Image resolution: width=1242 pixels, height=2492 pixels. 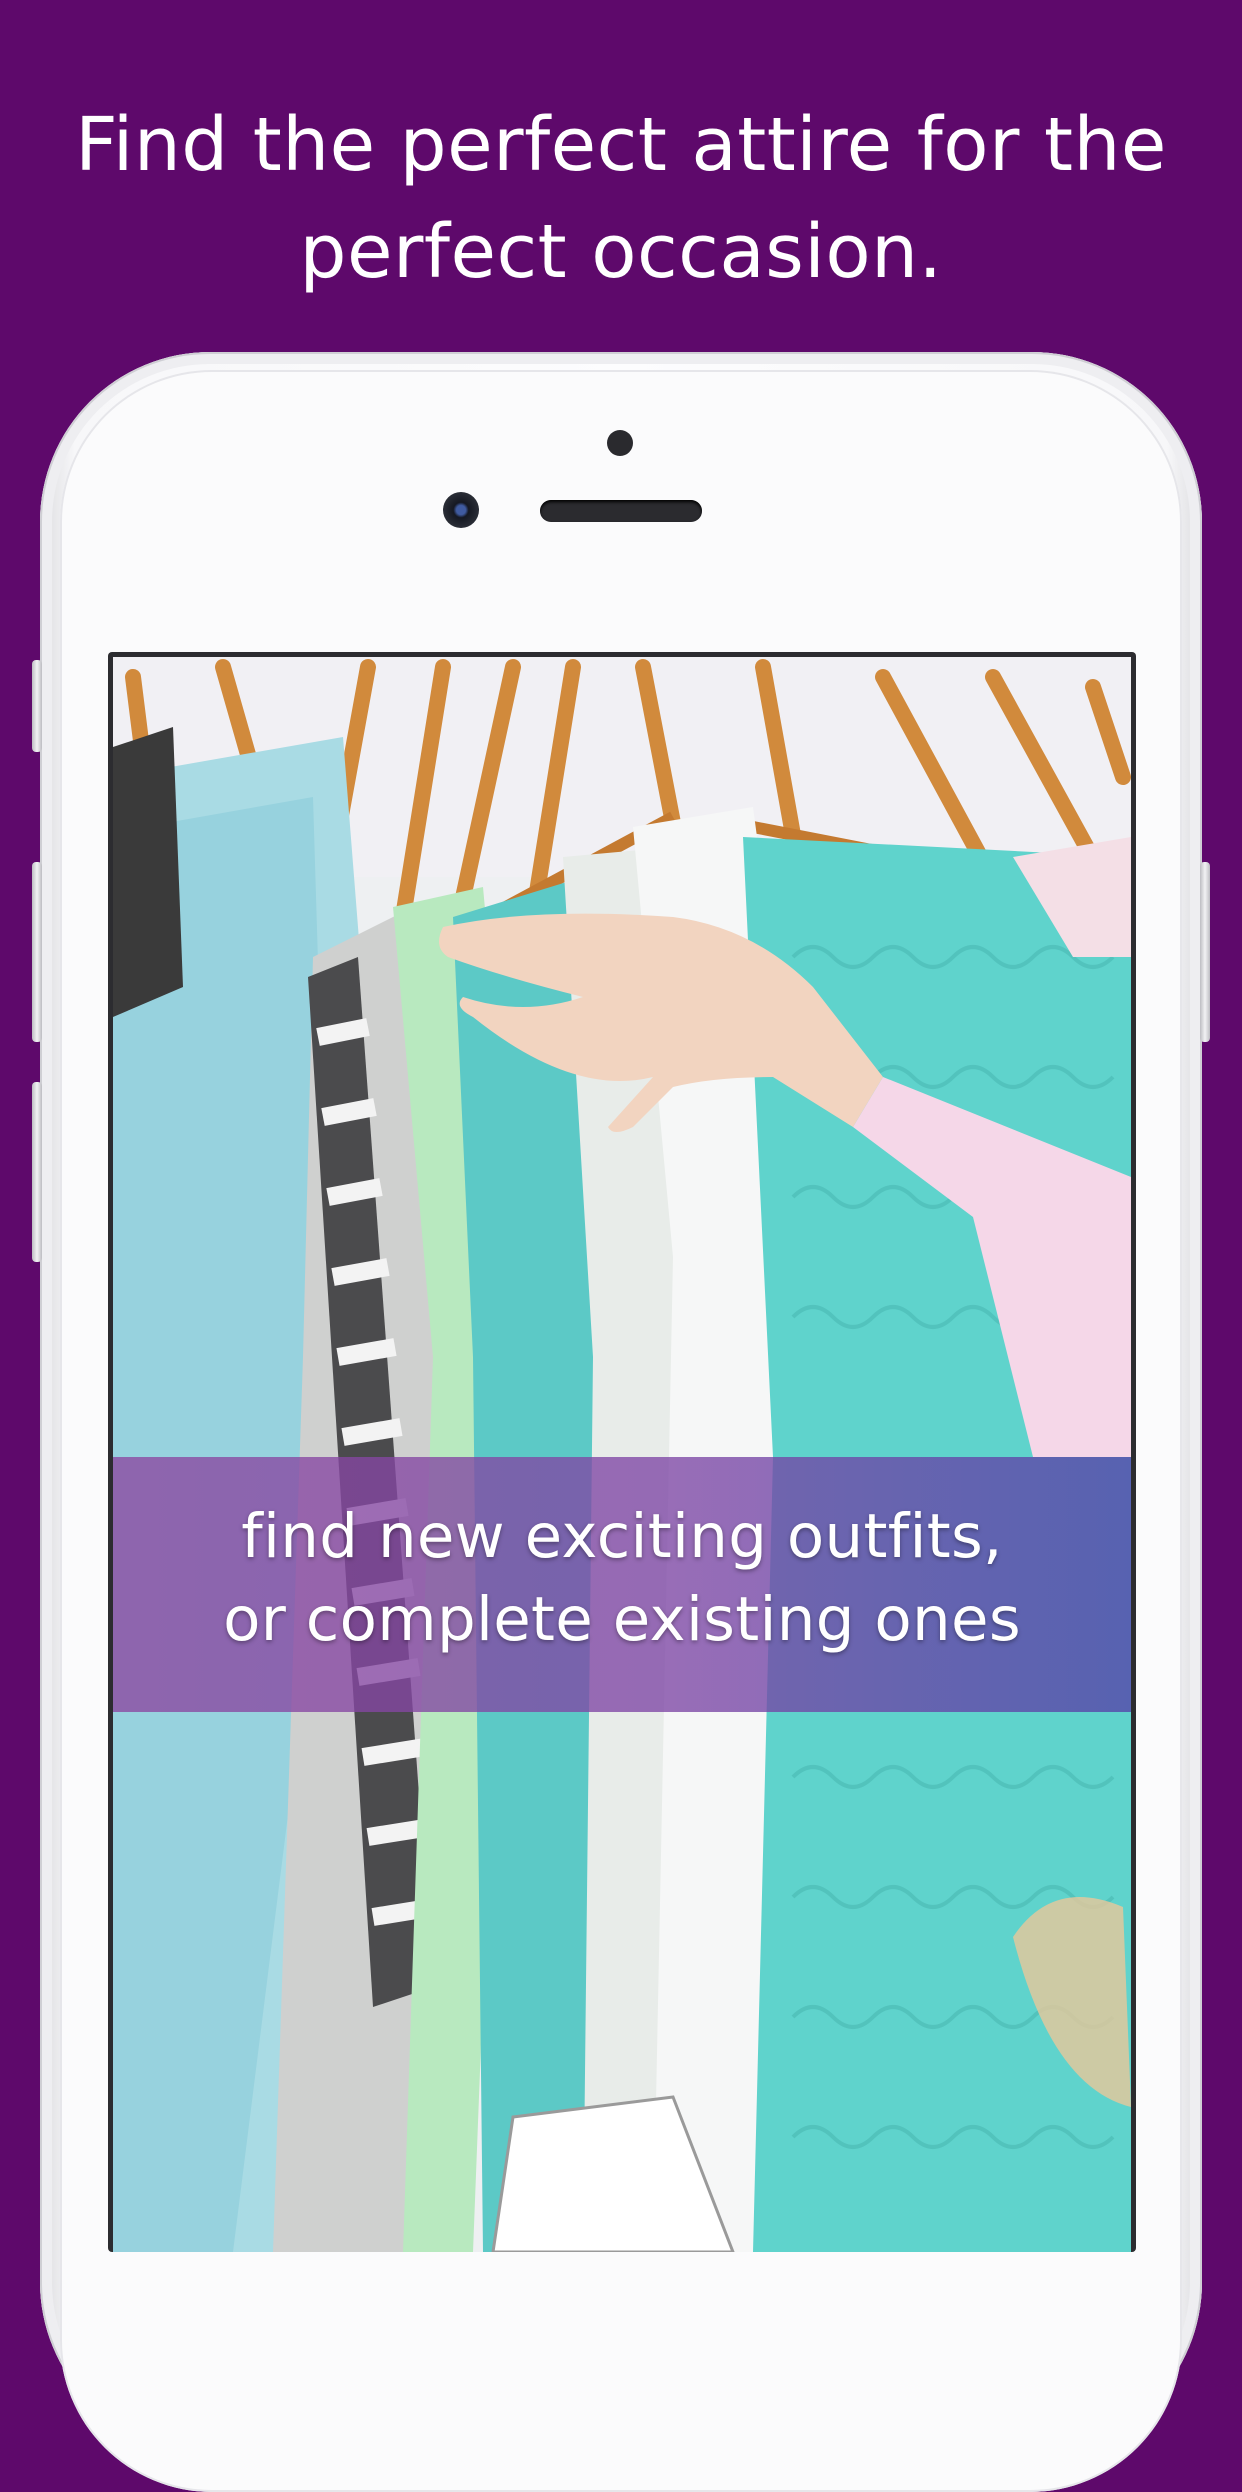 What do you see at coordinates (37, 706) in the screenshot?
I see `mute-switch` at bounding box center [37, 706].